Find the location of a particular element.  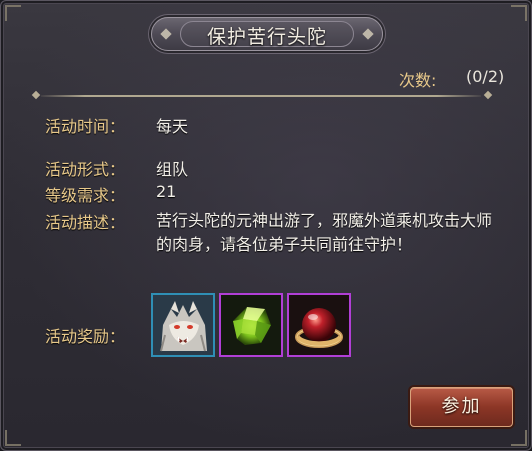

attempt-count-label: 次数: is located at coordinates (418, 80).